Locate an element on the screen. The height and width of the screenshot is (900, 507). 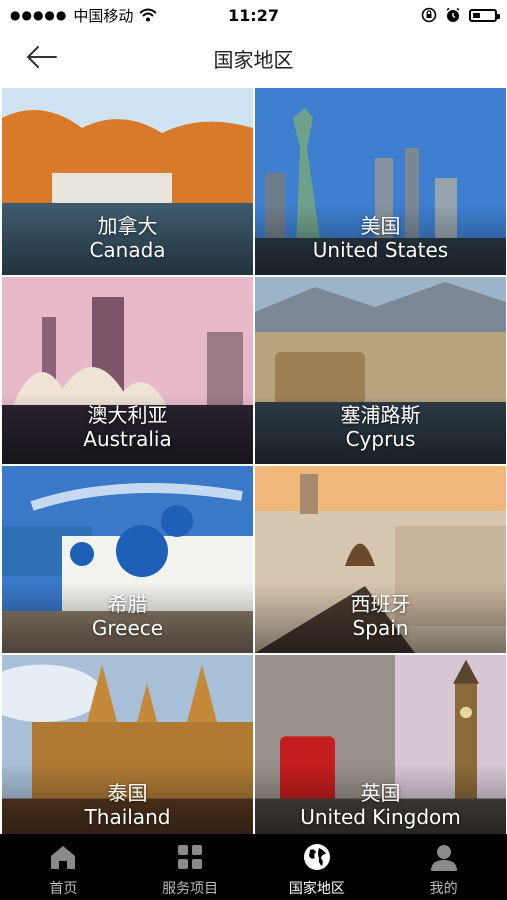
tab-home: 首页 is located at coordinates (63, 867).